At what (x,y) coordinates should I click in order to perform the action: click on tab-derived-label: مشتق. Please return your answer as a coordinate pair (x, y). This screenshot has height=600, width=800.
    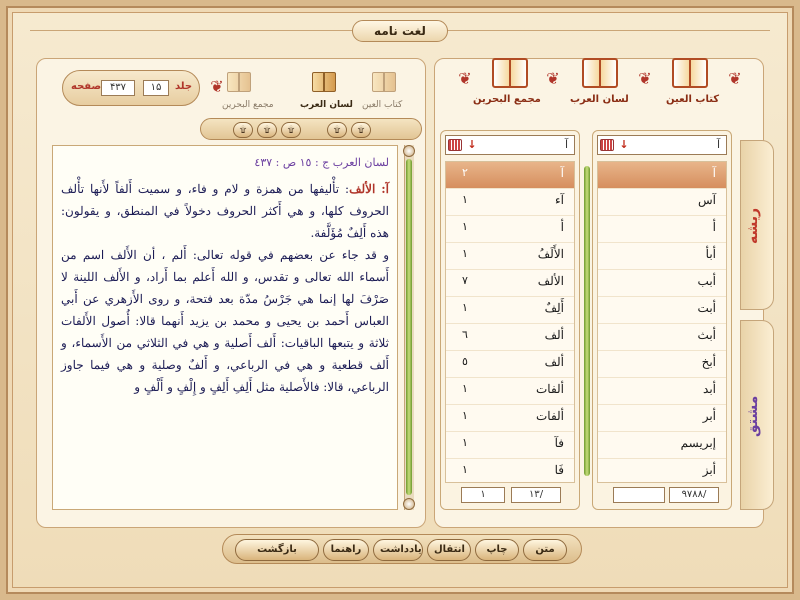
    Looking at the image, I should click on (753, 416).